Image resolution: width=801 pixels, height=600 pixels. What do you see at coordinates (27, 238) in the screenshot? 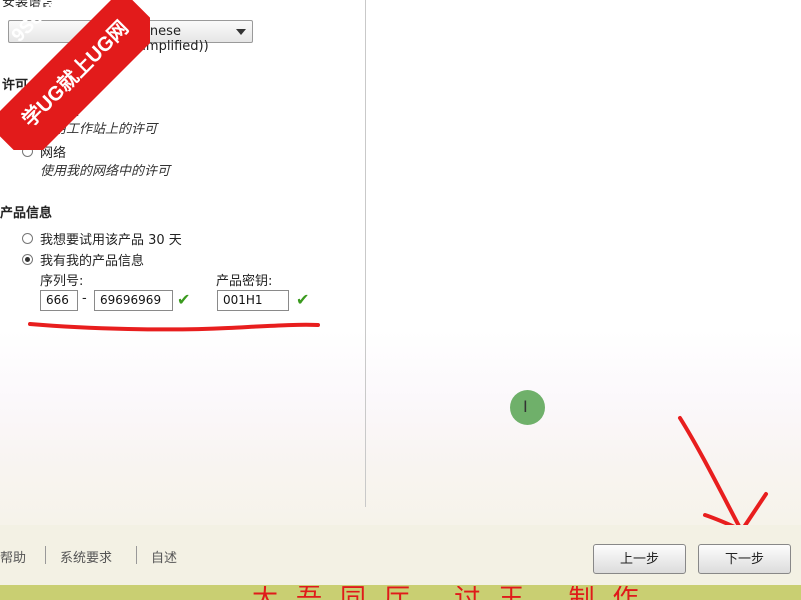
I see `radio-trial` at bounding box center [27, 238].